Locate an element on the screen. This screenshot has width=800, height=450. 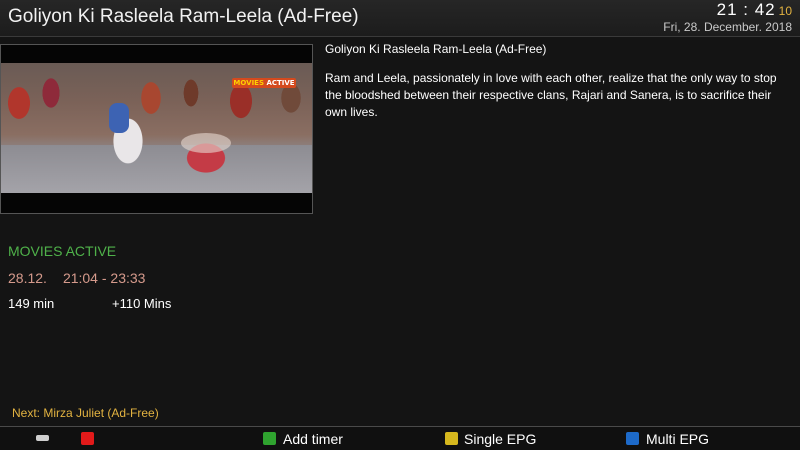
channel-logo-right: ACTIVE is located at coordinates (280, 83).